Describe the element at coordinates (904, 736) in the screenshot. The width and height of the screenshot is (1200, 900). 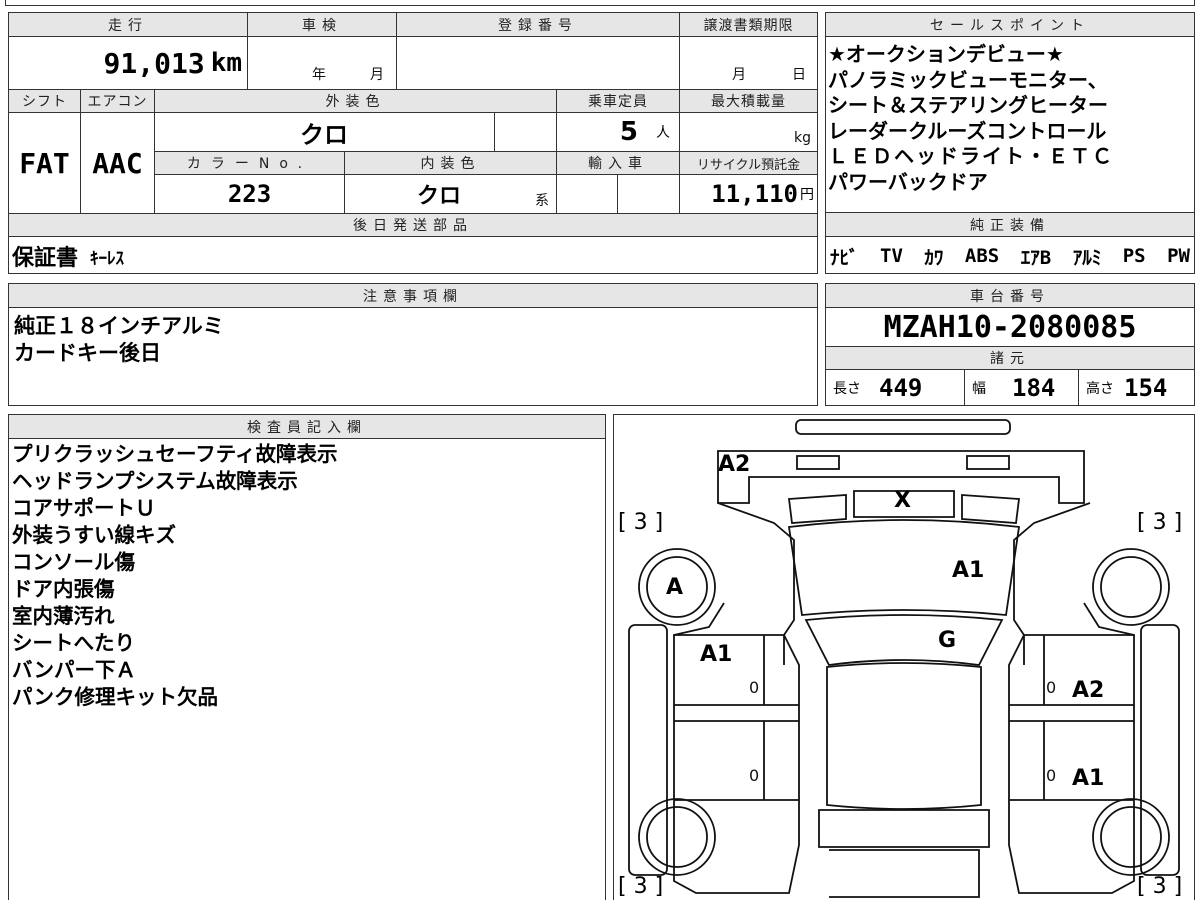
I see `hood` at that location.